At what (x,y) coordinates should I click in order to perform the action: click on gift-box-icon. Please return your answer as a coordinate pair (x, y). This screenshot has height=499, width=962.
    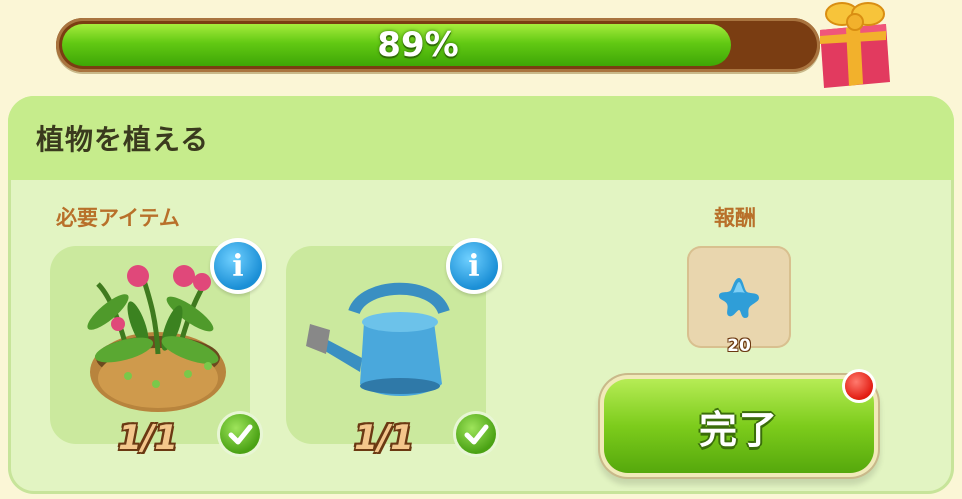
    Looking at the image, I should click on (852, 45).